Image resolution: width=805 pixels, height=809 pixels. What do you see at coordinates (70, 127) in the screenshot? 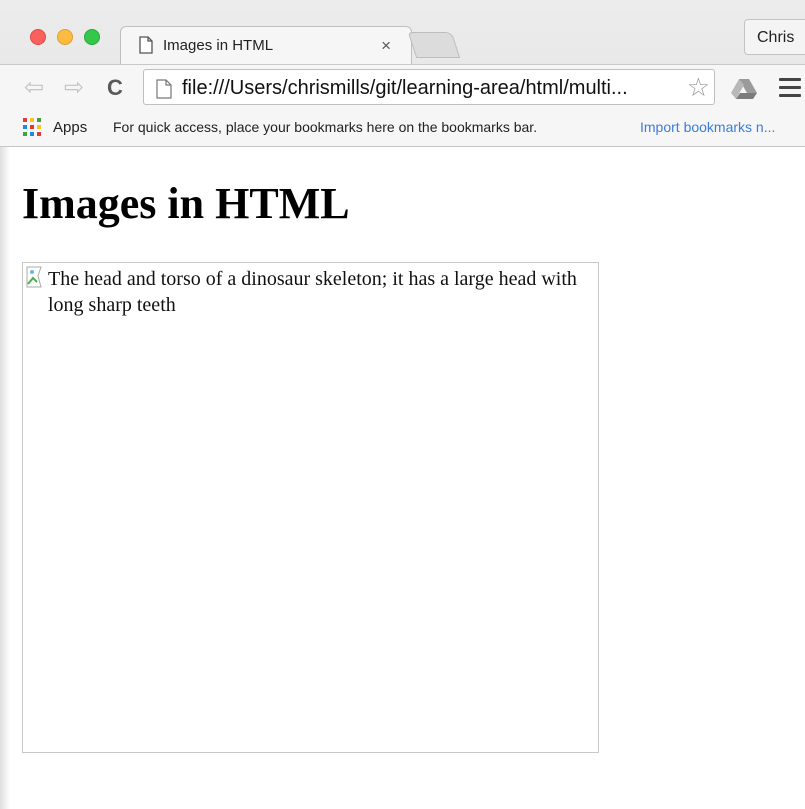
I see `apps-label: Apps` at bounding box center [70, 127].